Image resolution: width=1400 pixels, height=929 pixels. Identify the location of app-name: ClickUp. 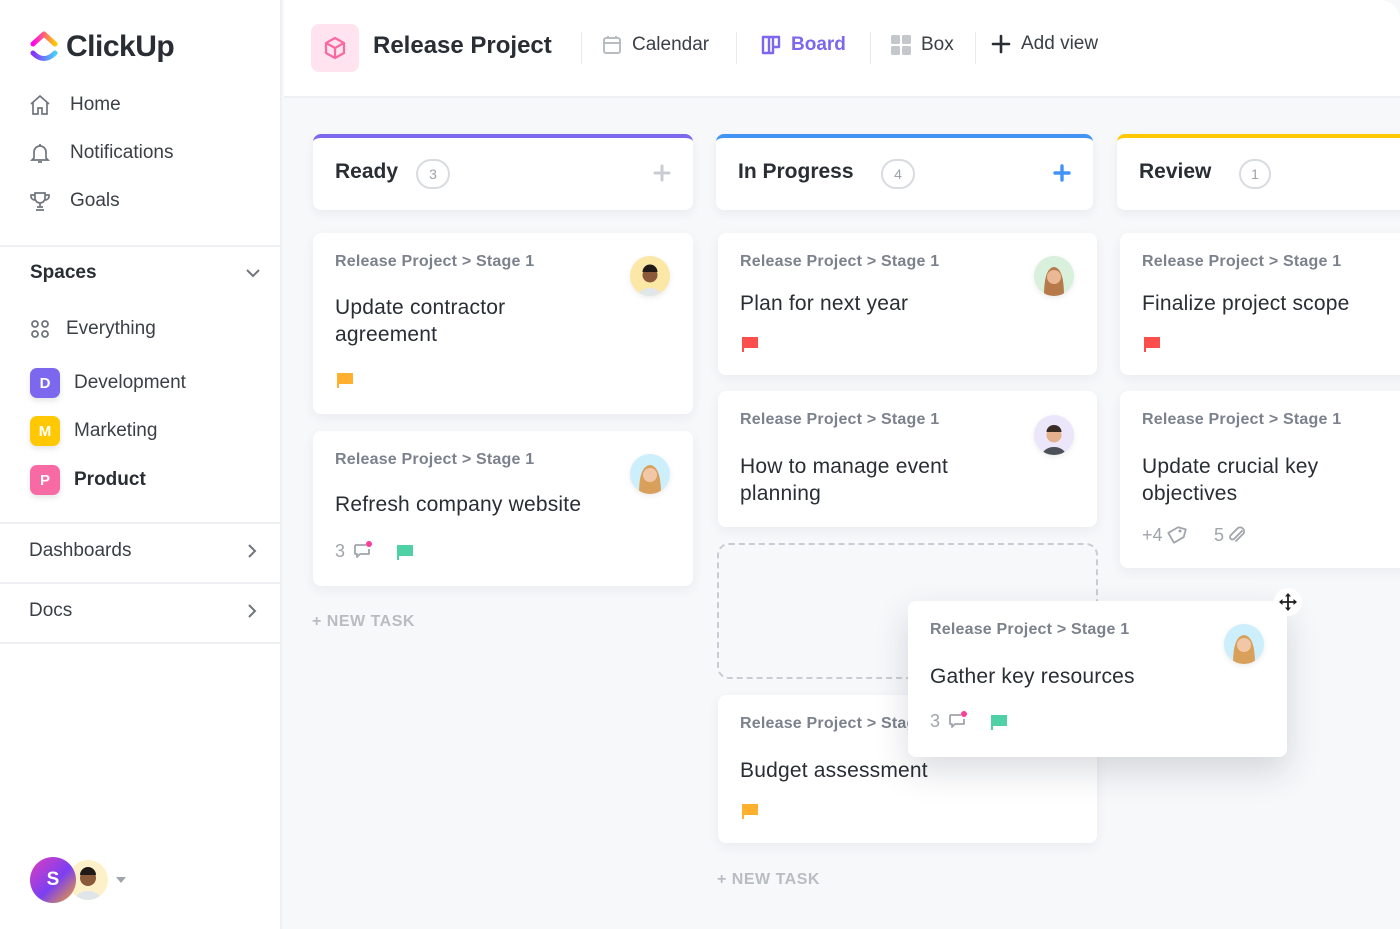
(120, 46).